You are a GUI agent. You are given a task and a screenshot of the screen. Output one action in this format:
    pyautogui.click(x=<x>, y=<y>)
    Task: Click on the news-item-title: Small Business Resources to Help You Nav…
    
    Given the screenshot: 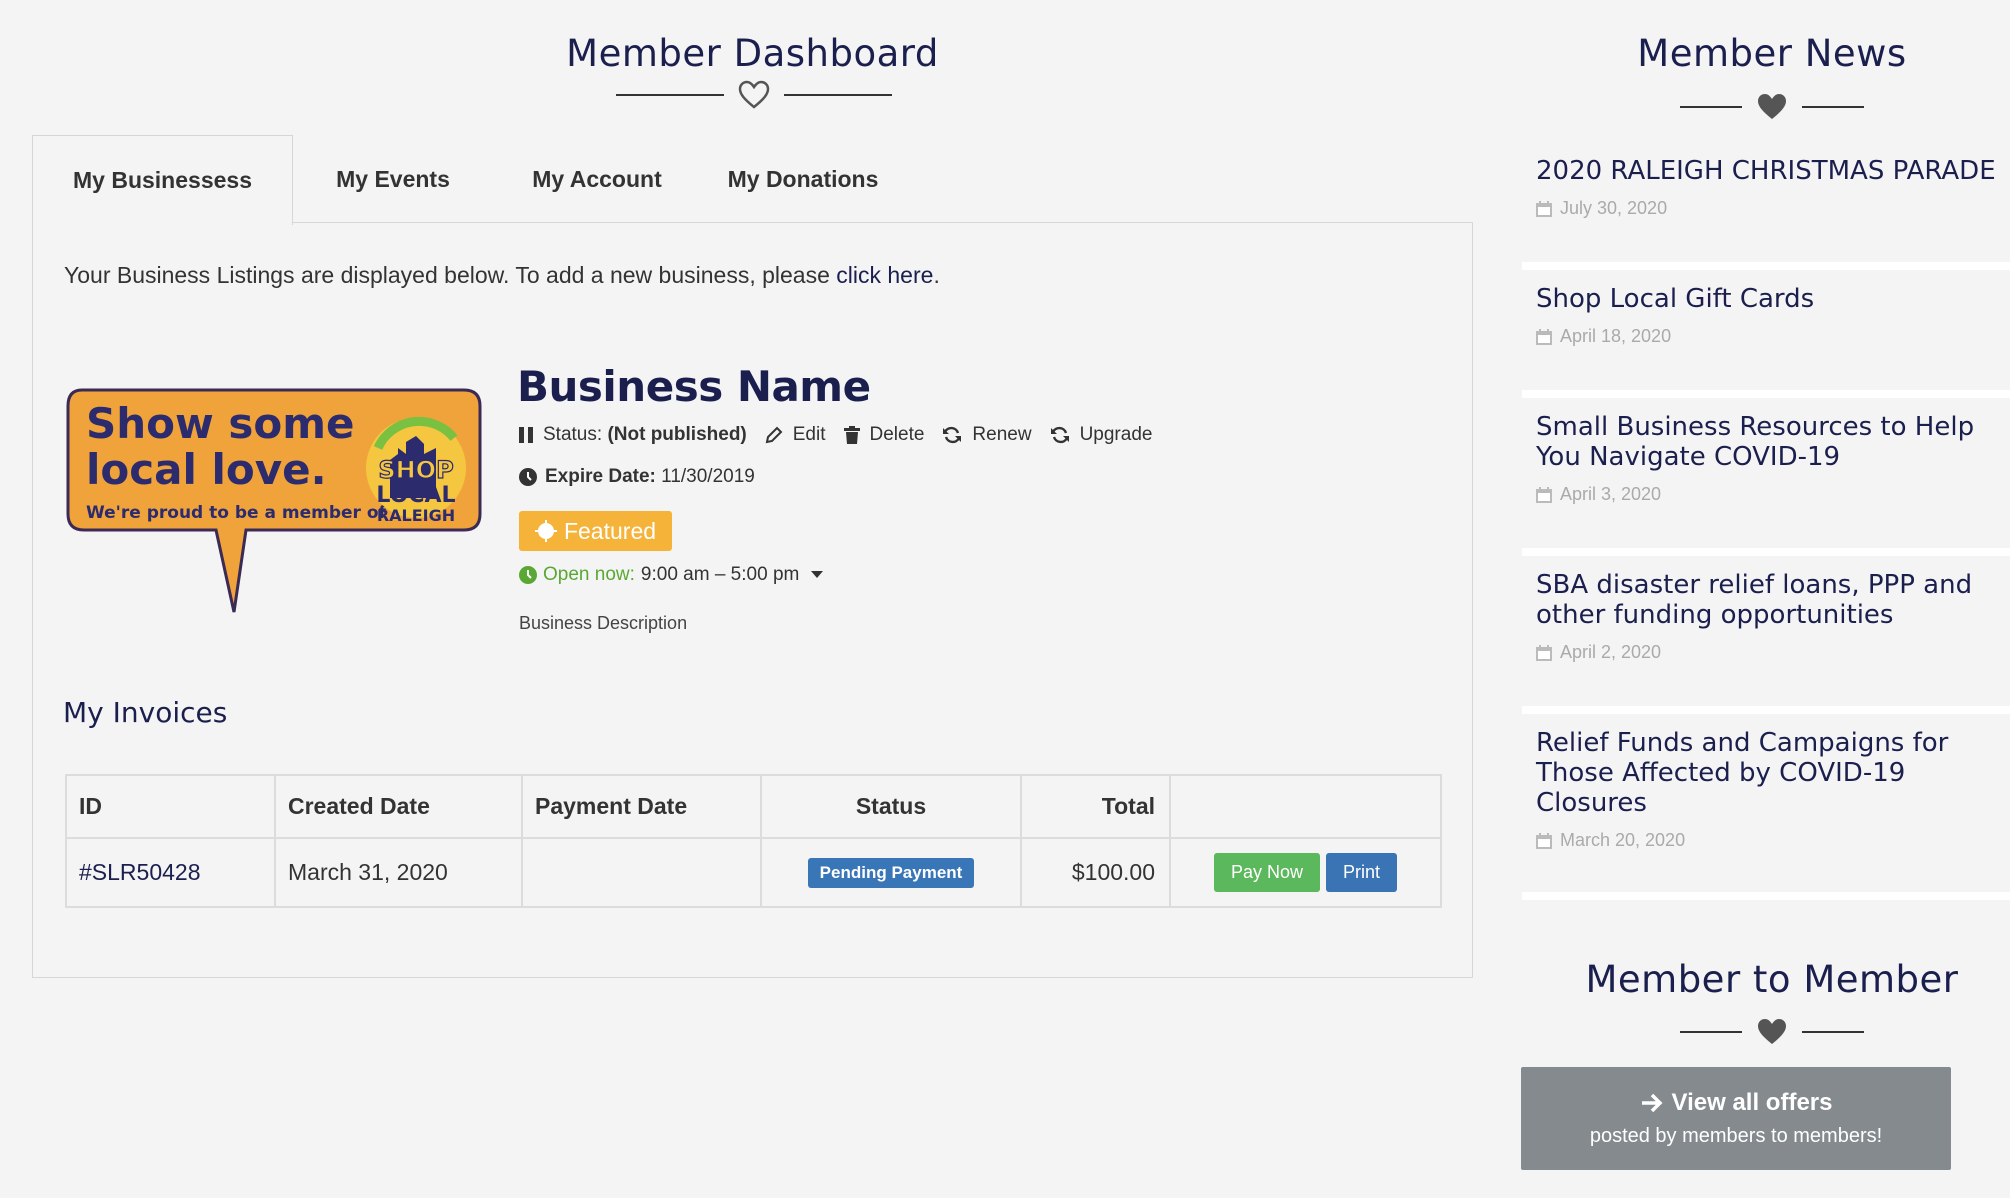 What is the action you would take?
    pyautogui.click(x=1766, y=442)
    